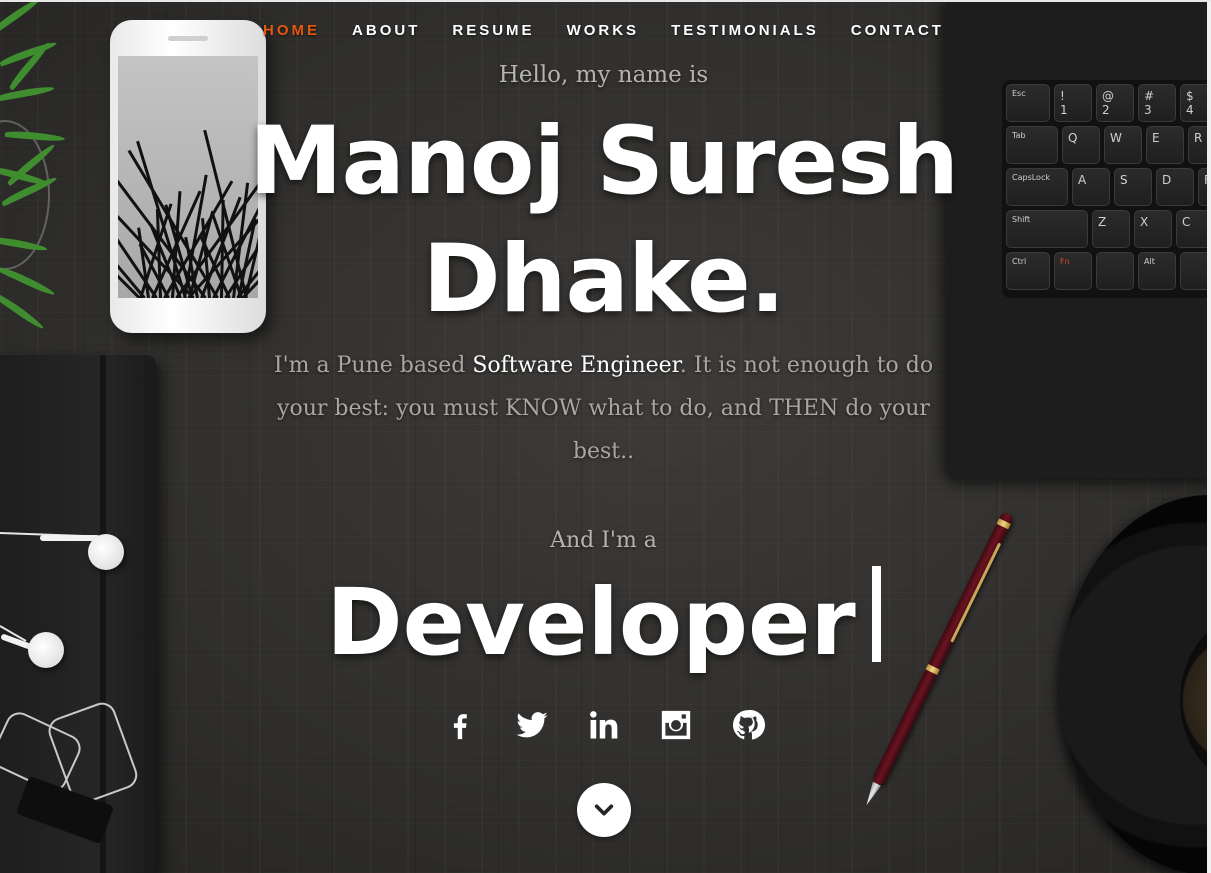  What do you see at coordinates (871, 795) in the screenshot?
I see `pen-tip` at bounding box center [871, 795].